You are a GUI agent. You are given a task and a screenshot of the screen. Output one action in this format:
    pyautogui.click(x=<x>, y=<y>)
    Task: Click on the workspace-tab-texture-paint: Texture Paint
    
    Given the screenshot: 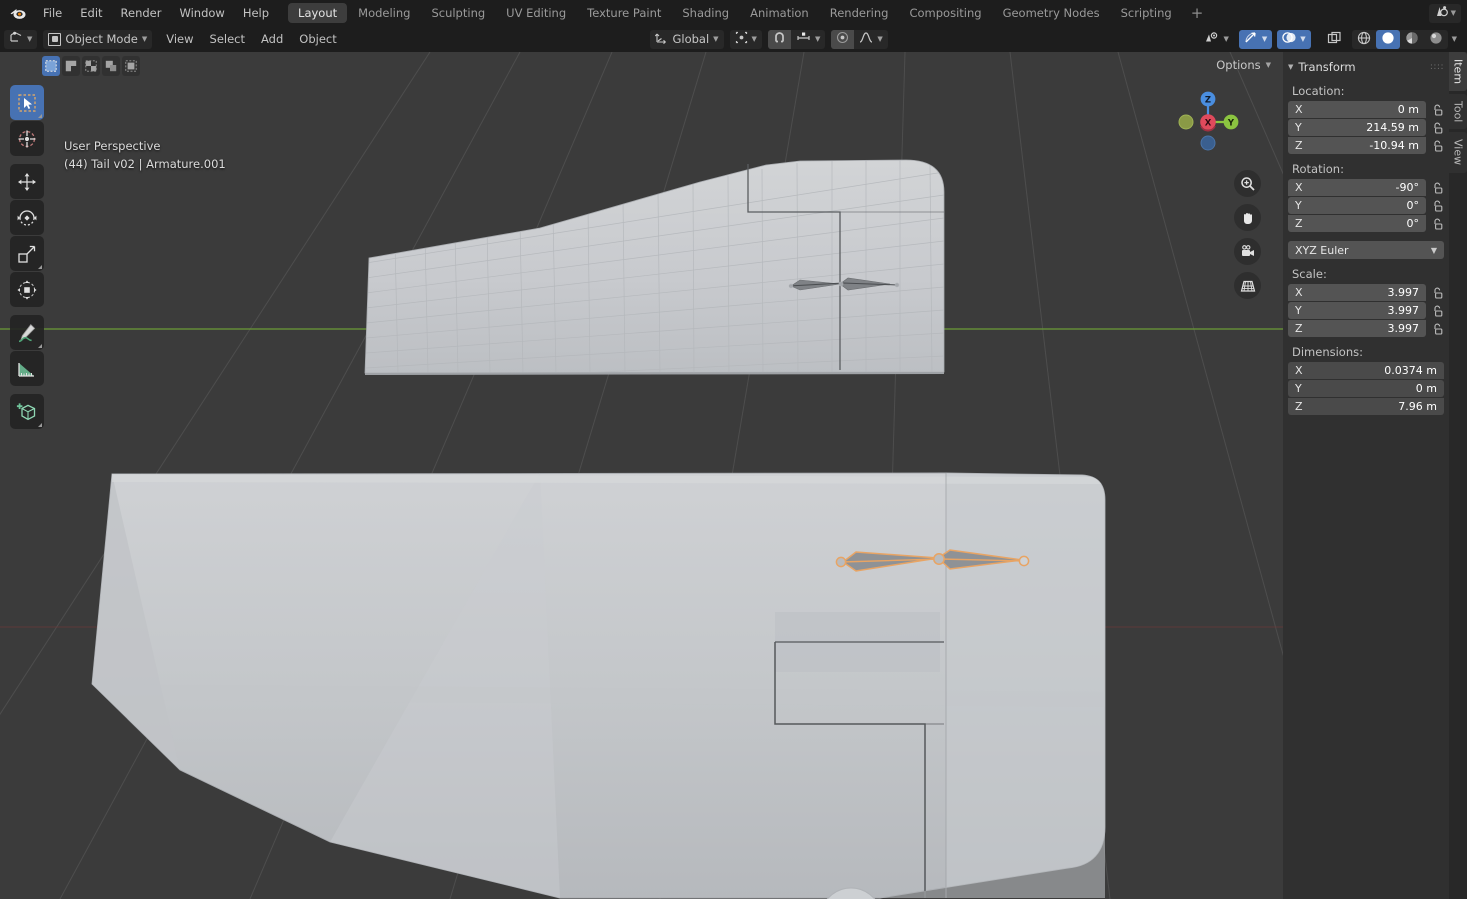 What is the action you would take?
    pyautogui.click(x=624, y=13)
    